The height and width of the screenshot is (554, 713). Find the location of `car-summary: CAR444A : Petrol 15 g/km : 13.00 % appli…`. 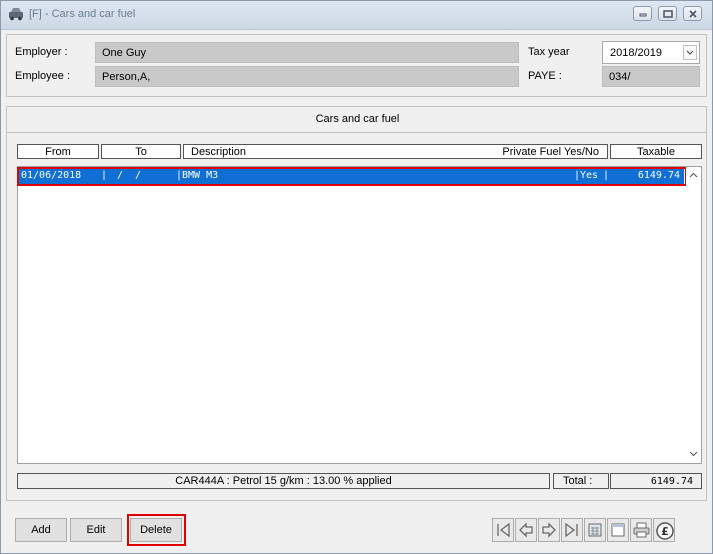

car-summary: CAR444A : Petrol 15 g/km : 13.00 % appli… is located at coordinates (283, 481).